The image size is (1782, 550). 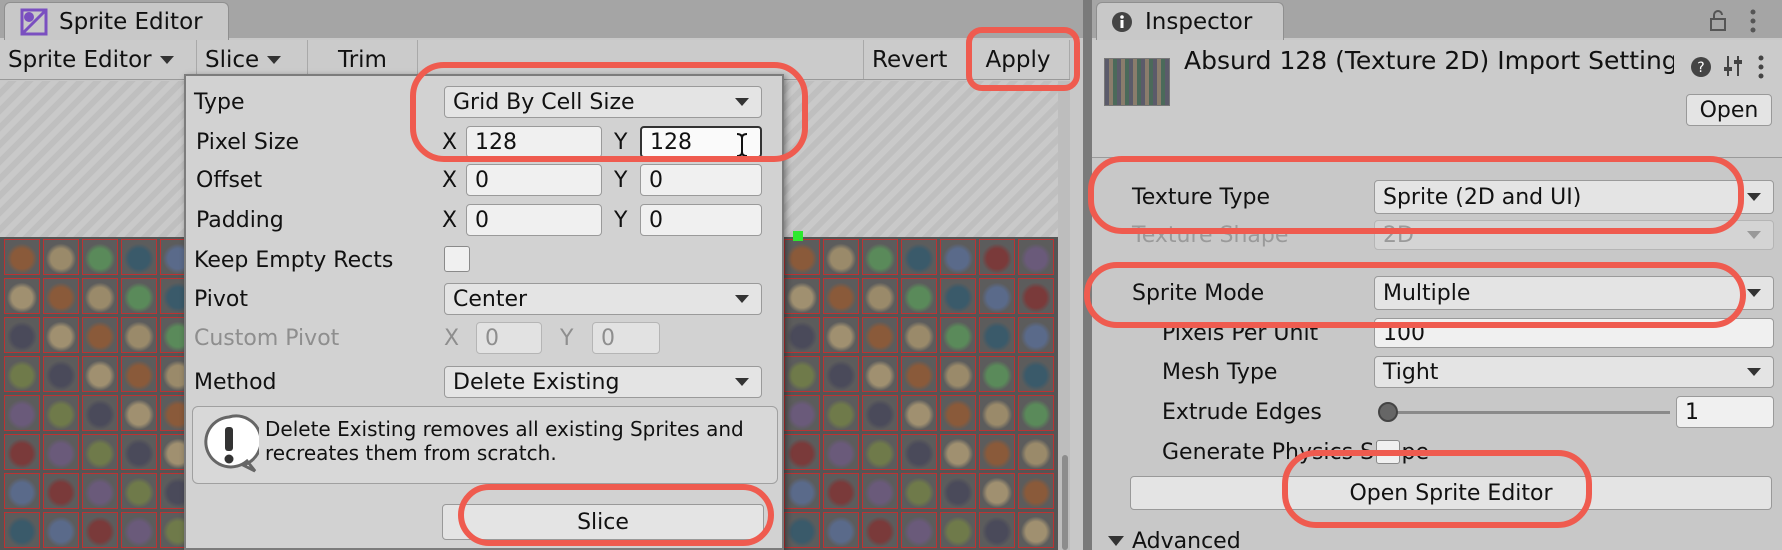 I want to click on pixels-per-unit-field: 100, so click(x=1574, y=333).